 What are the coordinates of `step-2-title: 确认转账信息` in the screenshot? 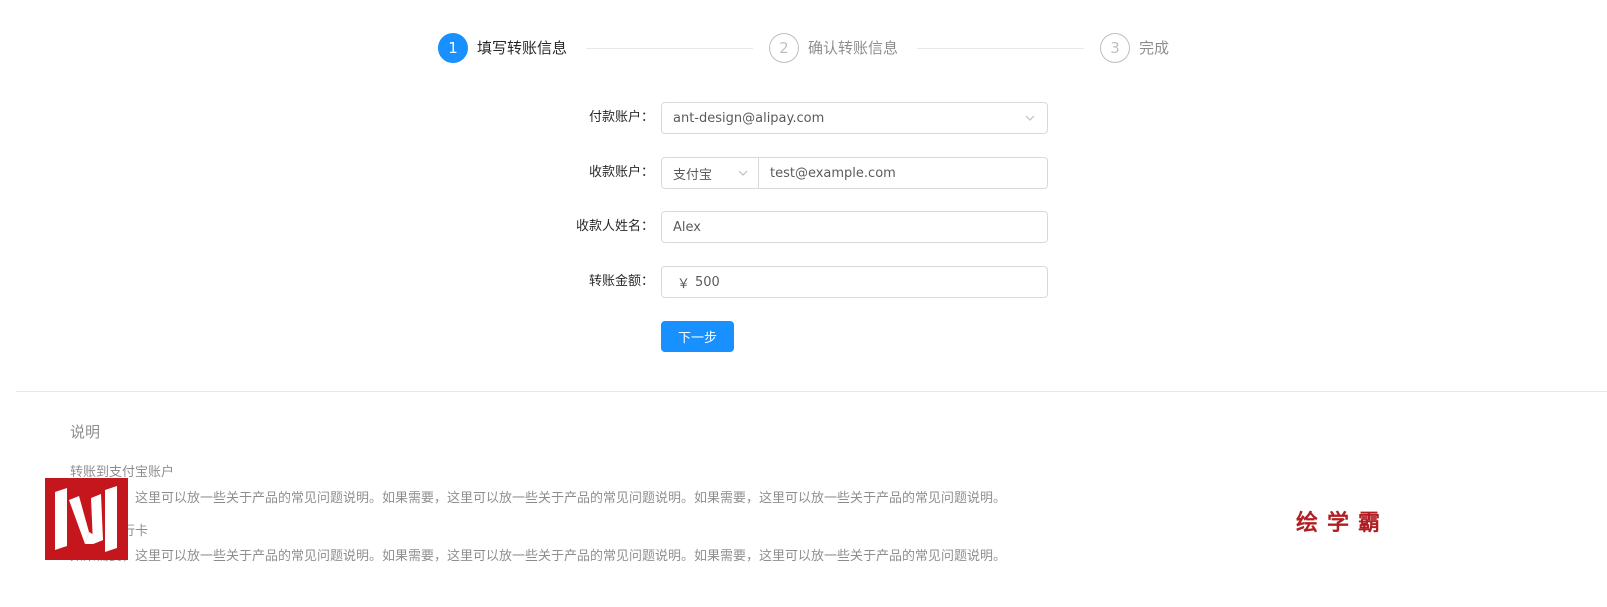 It's located at (853, 48).